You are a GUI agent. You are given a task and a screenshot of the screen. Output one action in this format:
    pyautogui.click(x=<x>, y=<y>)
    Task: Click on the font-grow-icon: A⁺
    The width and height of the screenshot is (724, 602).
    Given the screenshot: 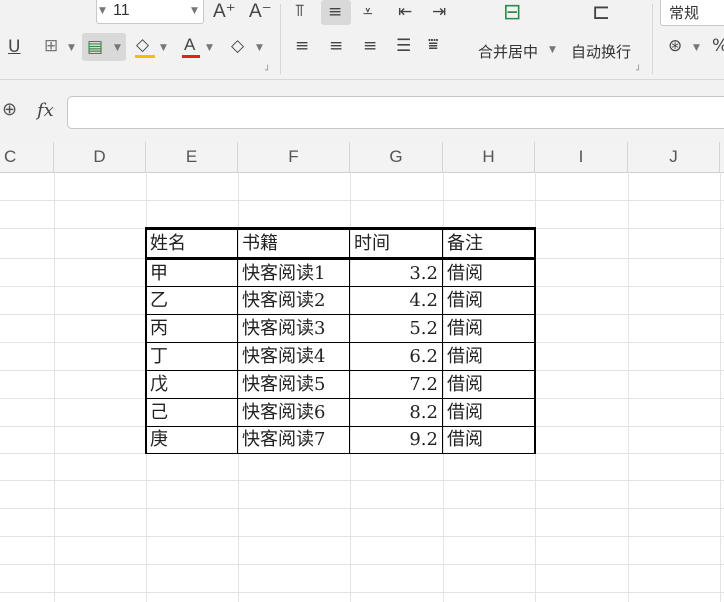 What is the action you would take?
    pyautogui.click(x=224, y=11)
    